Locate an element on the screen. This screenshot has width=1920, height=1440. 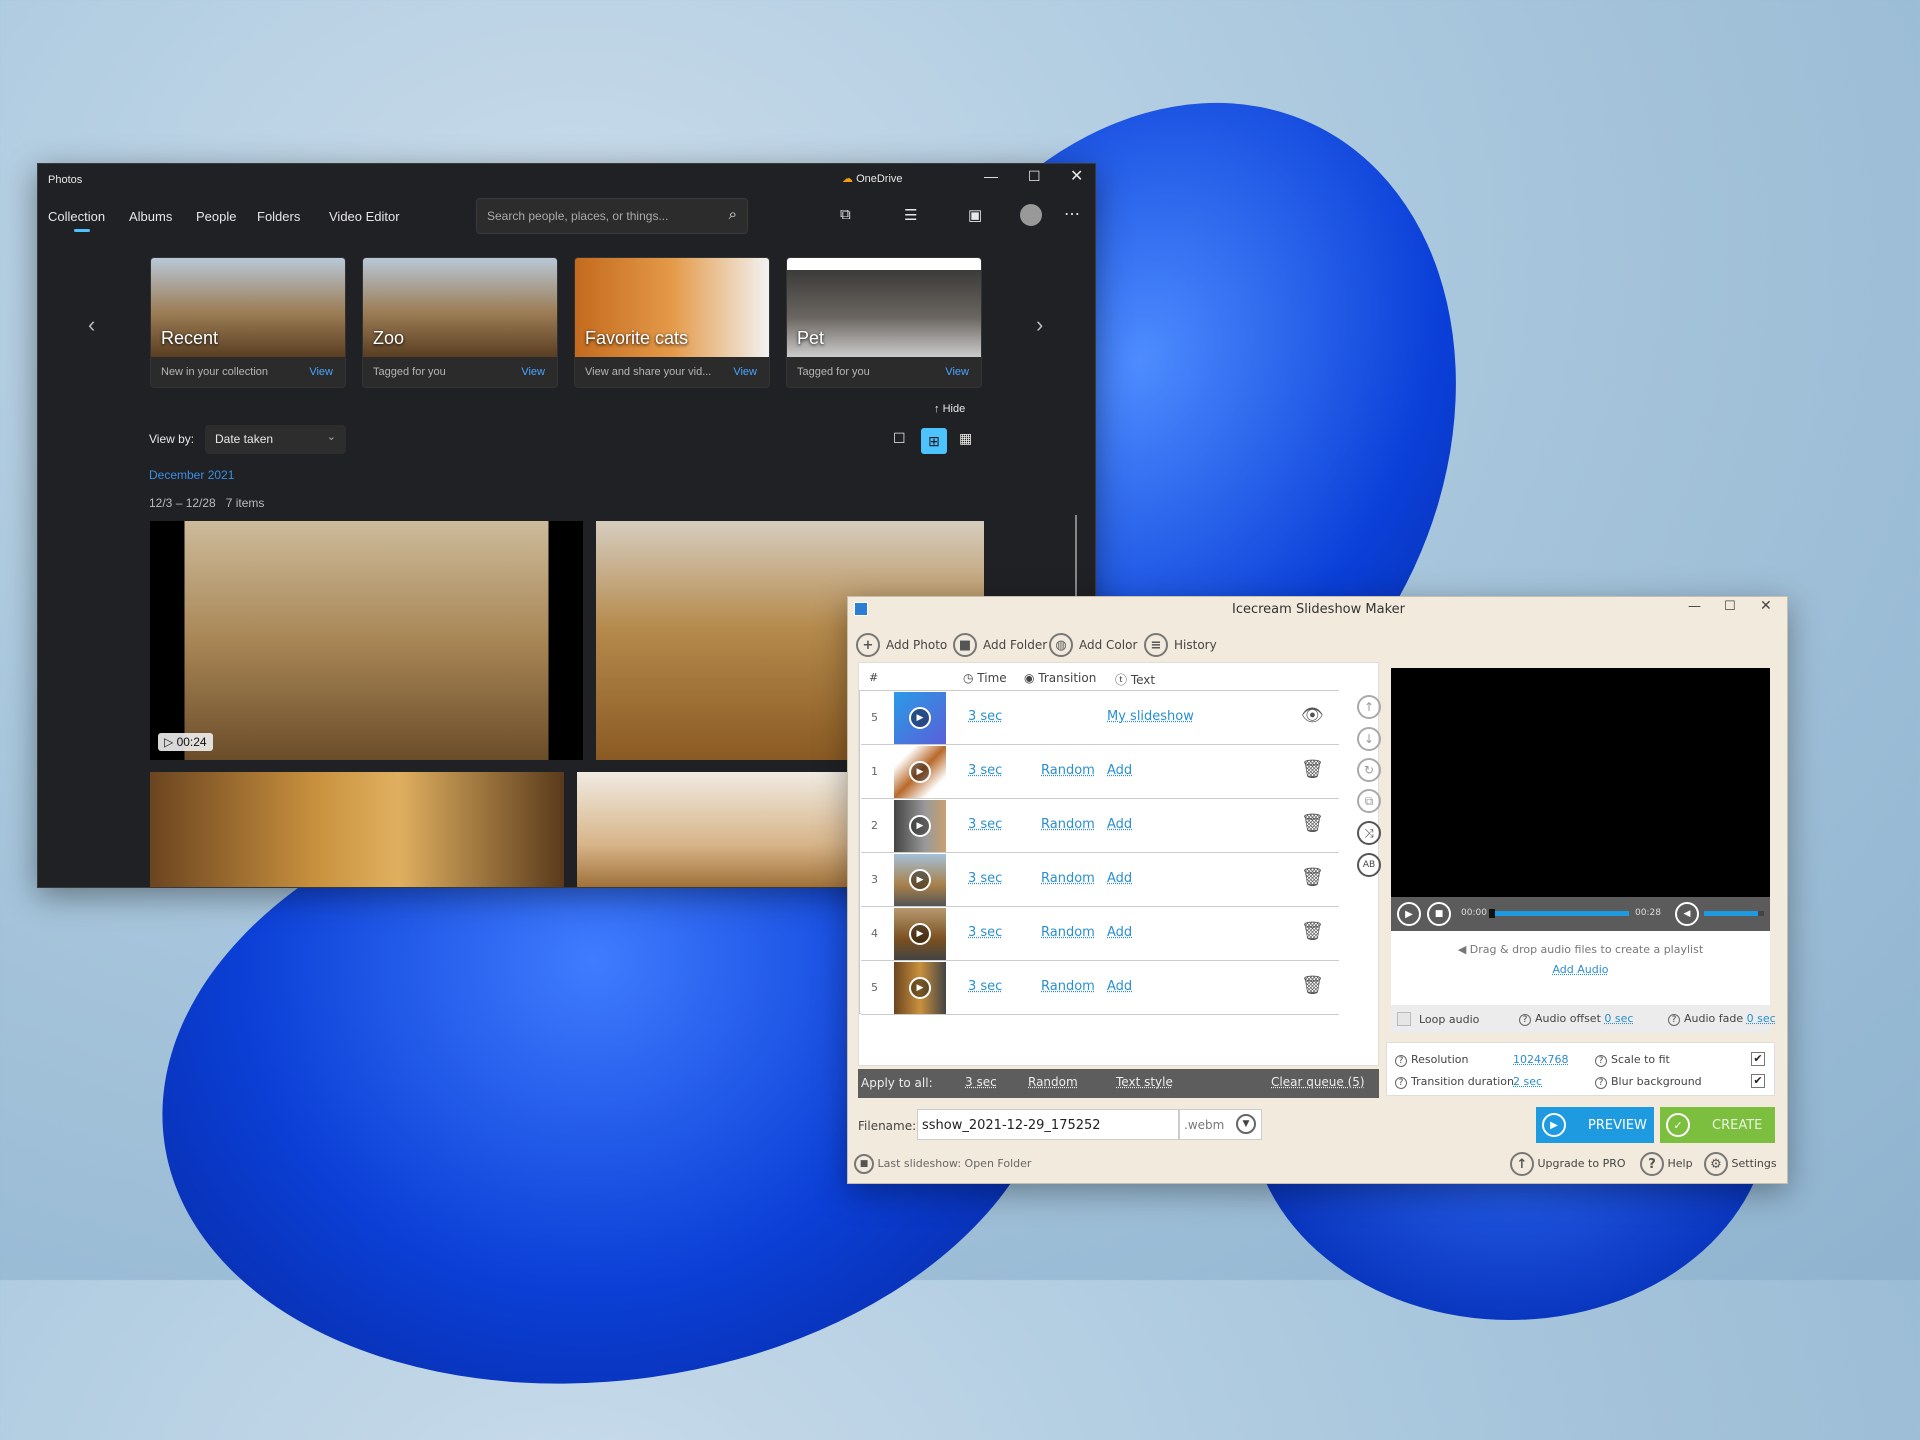
audio-fade-link: 0 sec is located at coordinates (1761, 1018).